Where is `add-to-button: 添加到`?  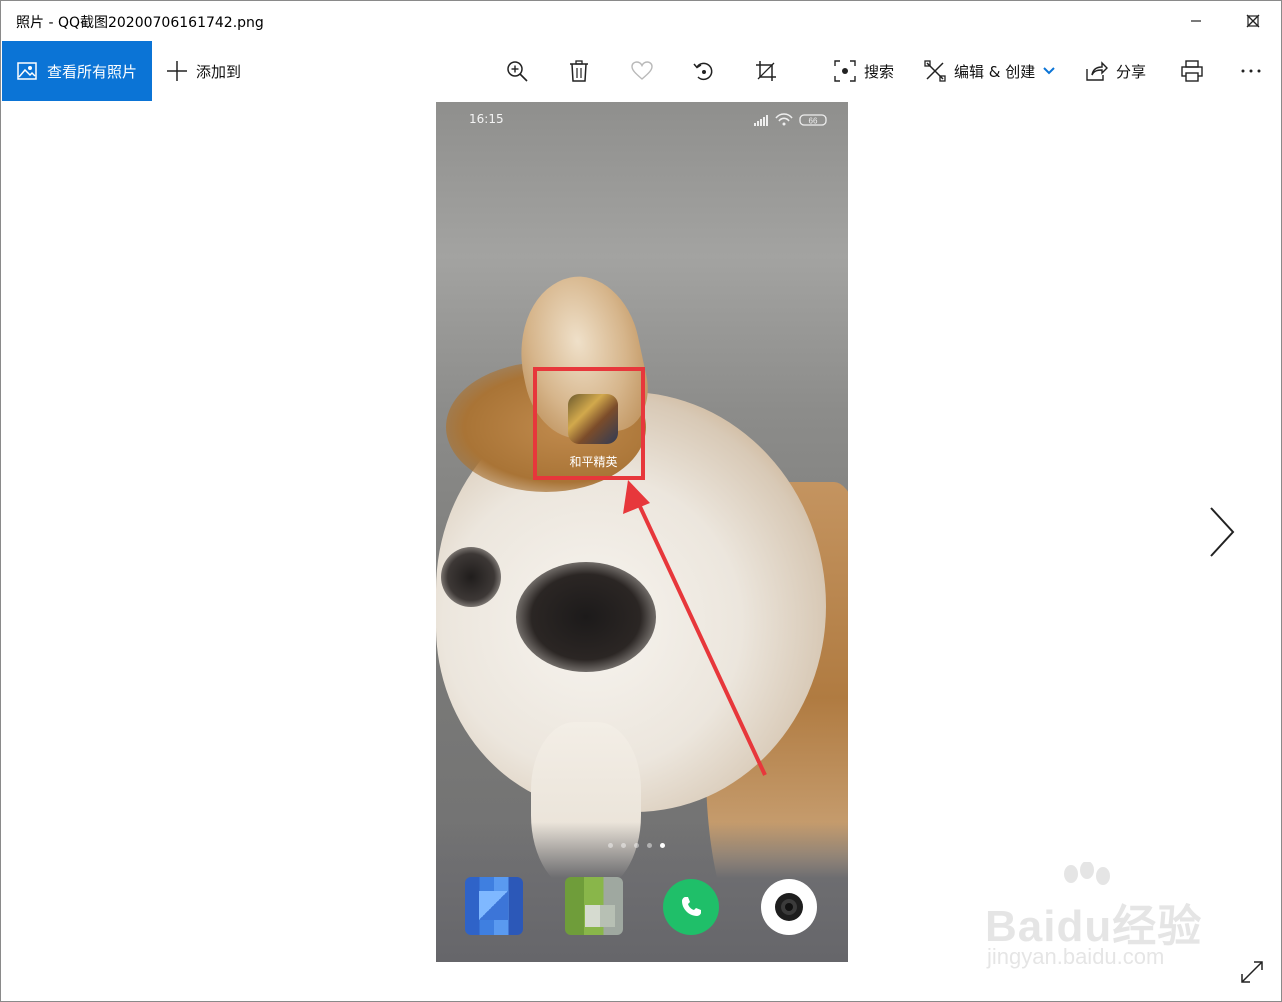 add-to-button: 添加到 is located at coordinates (203, 71).